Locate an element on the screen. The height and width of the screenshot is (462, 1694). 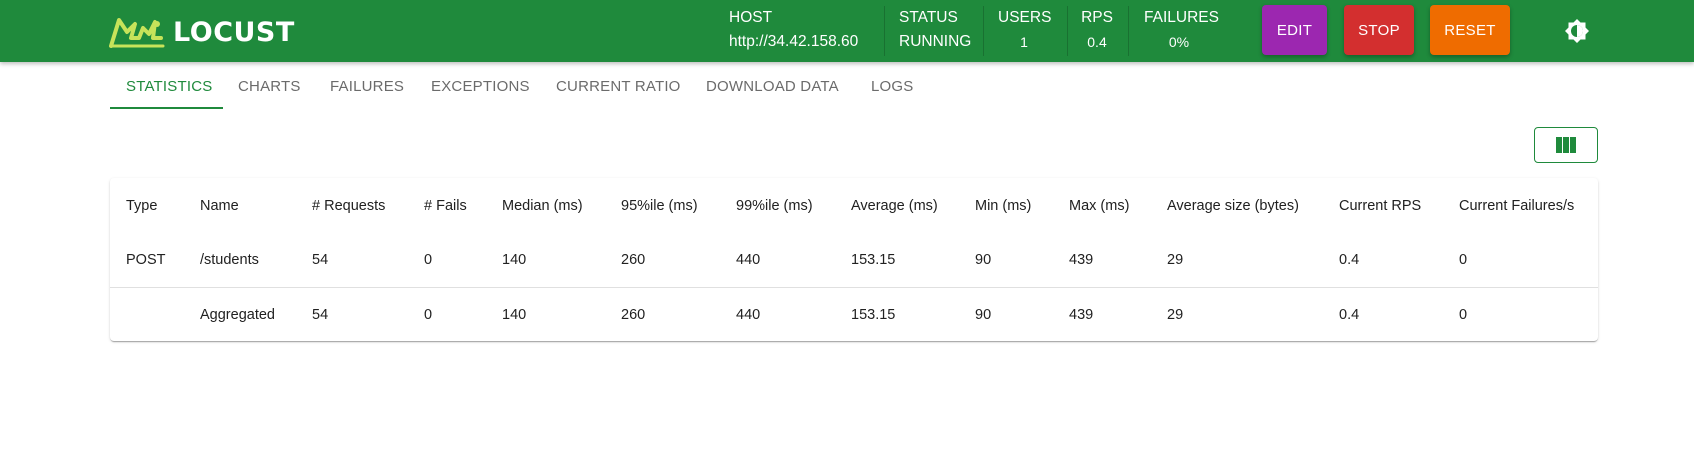
tab-statistics: STATISTICS is located at coordinates (169, 86).